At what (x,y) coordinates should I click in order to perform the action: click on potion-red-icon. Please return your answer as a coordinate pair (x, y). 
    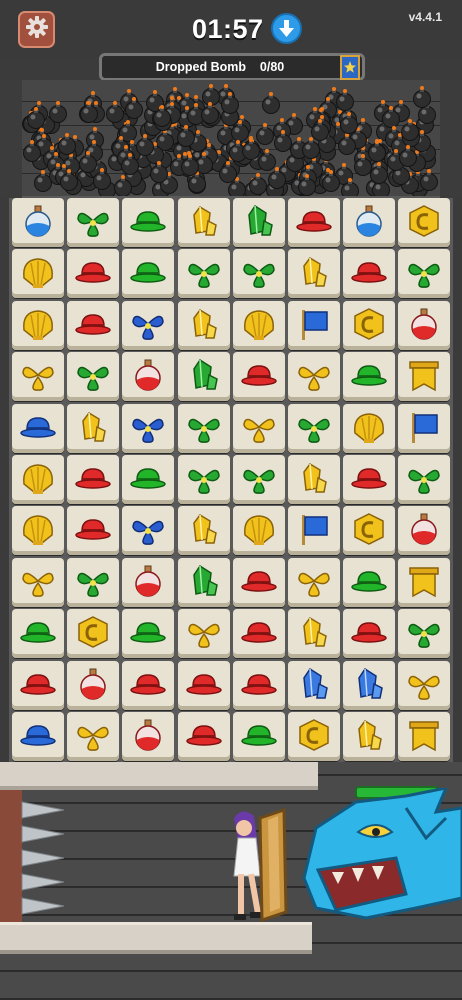
    Looking at the image, I should click on (424, 324).